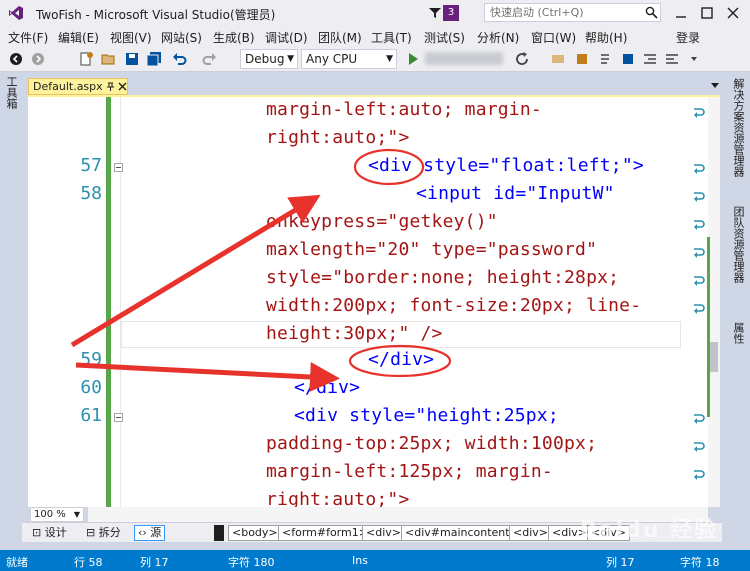  Describe the element at coordinates (464, 58) in the screenshot. I see `debug-target-blurred` at that location.